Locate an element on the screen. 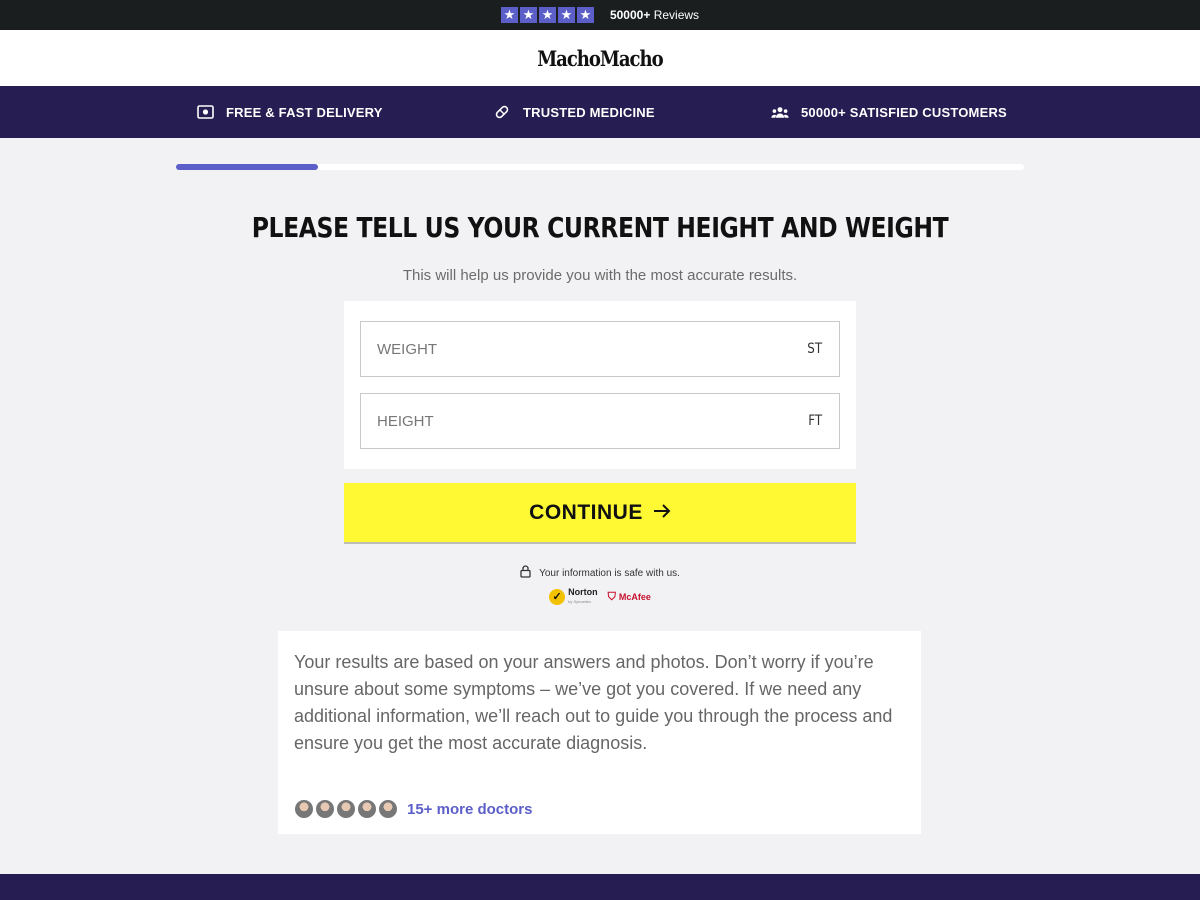 This screenshot has width=1200, height=900. height-unit-label: FT is located at coordinates (814, 421).